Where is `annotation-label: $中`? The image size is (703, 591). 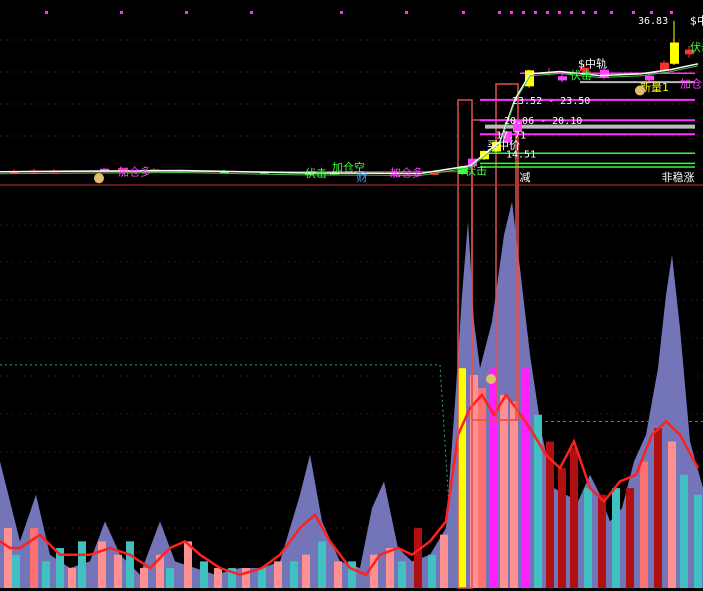 annotation-label: $中 is located at coordinates (696, 21).